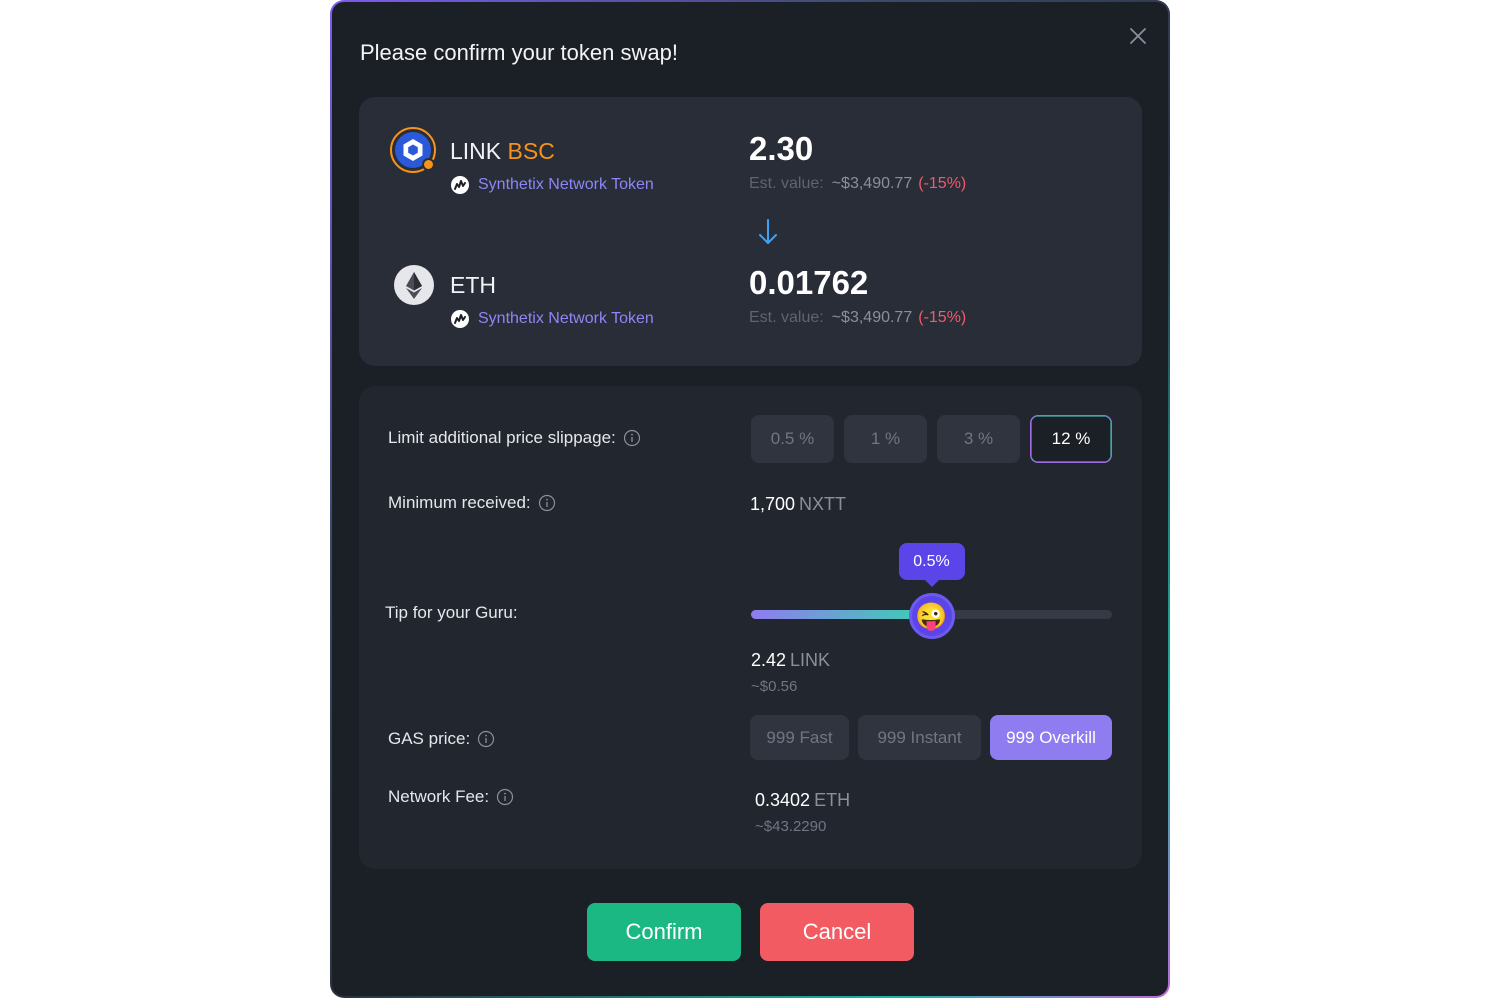 This screenshot has height=998, width=1500. Describe the element at coordinates (664, 932) in the screenshot. I see `confirm-button: Confirm` at that location.